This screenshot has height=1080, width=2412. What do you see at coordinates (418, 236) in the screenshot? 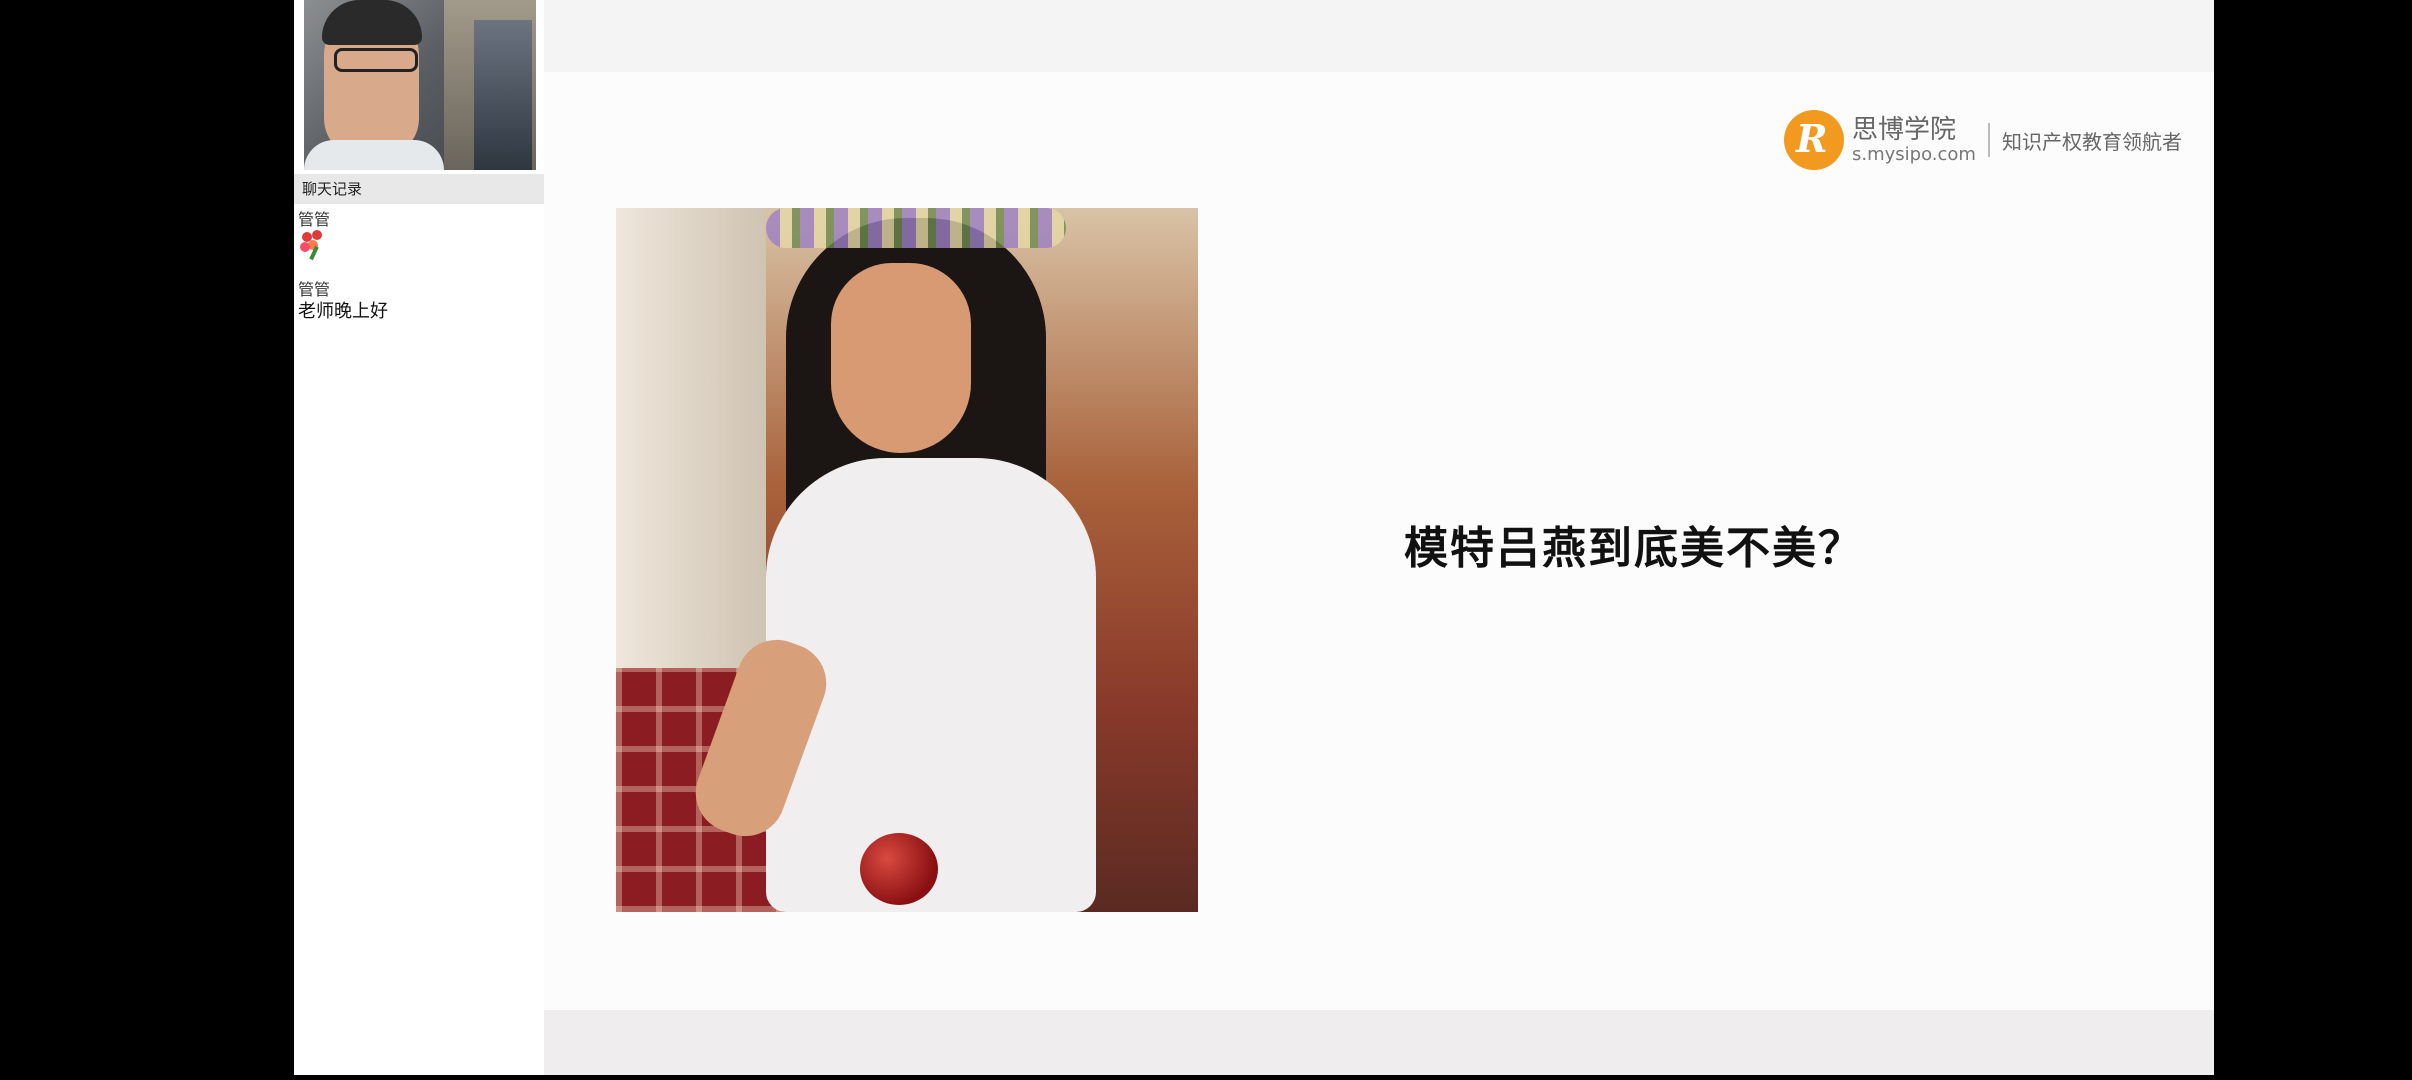
I see `chat-message: 管管` at bounding box center [418, 236].